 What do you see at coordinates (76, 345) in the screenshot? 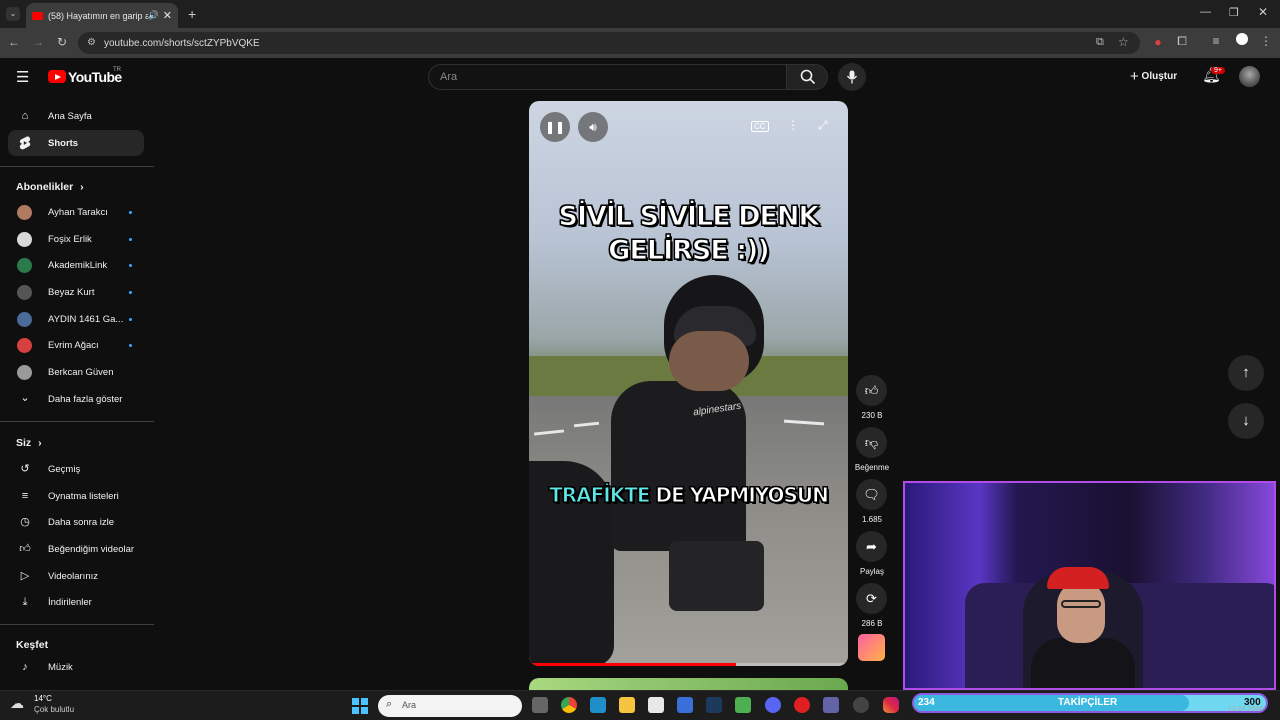
I see `subscription-item: Evrim Ağacı` at bounding box center [76, 345].